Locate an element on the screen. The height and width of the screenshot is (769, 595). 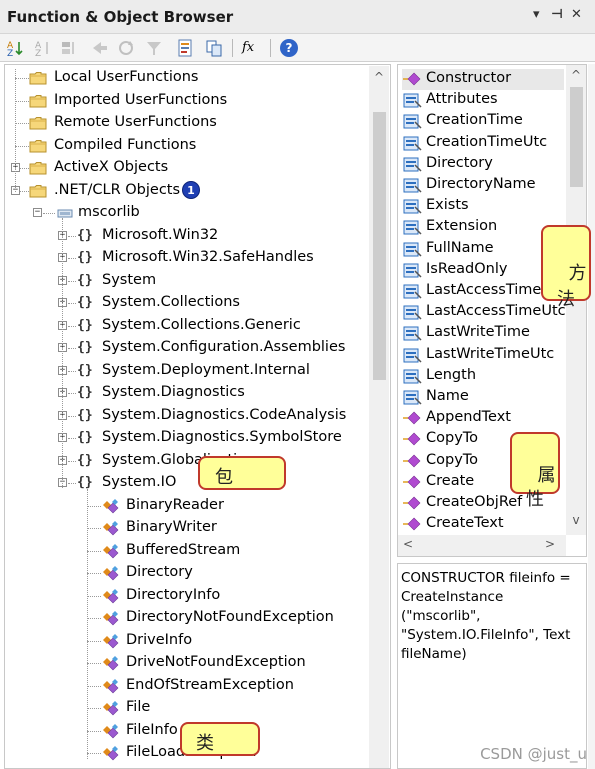
scroll-down-arrow: v is located at coordinates (576, 520).